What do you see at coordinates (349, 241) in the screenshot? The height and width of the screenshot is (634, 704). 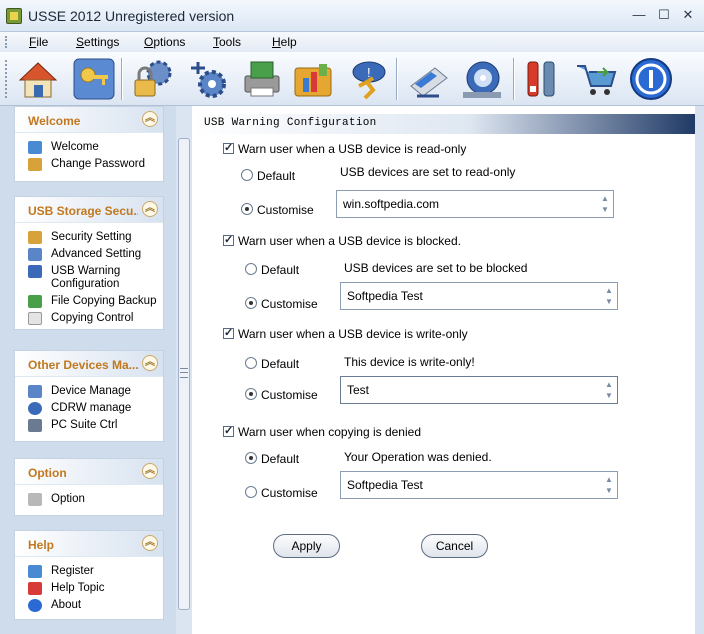 I see `blocked-warning-label: Warn user when a USB device is blocked.` at bounding box center [349, 241].